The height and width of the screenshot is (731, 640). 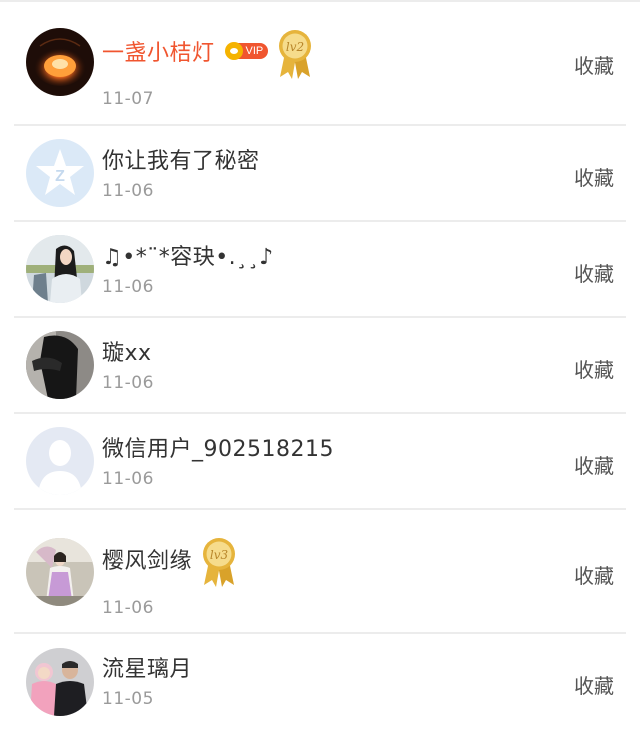 What do you see at coordinates (128, 699) in the screenshot?
I see `date: 11-05` at bounding box center [128, 699].